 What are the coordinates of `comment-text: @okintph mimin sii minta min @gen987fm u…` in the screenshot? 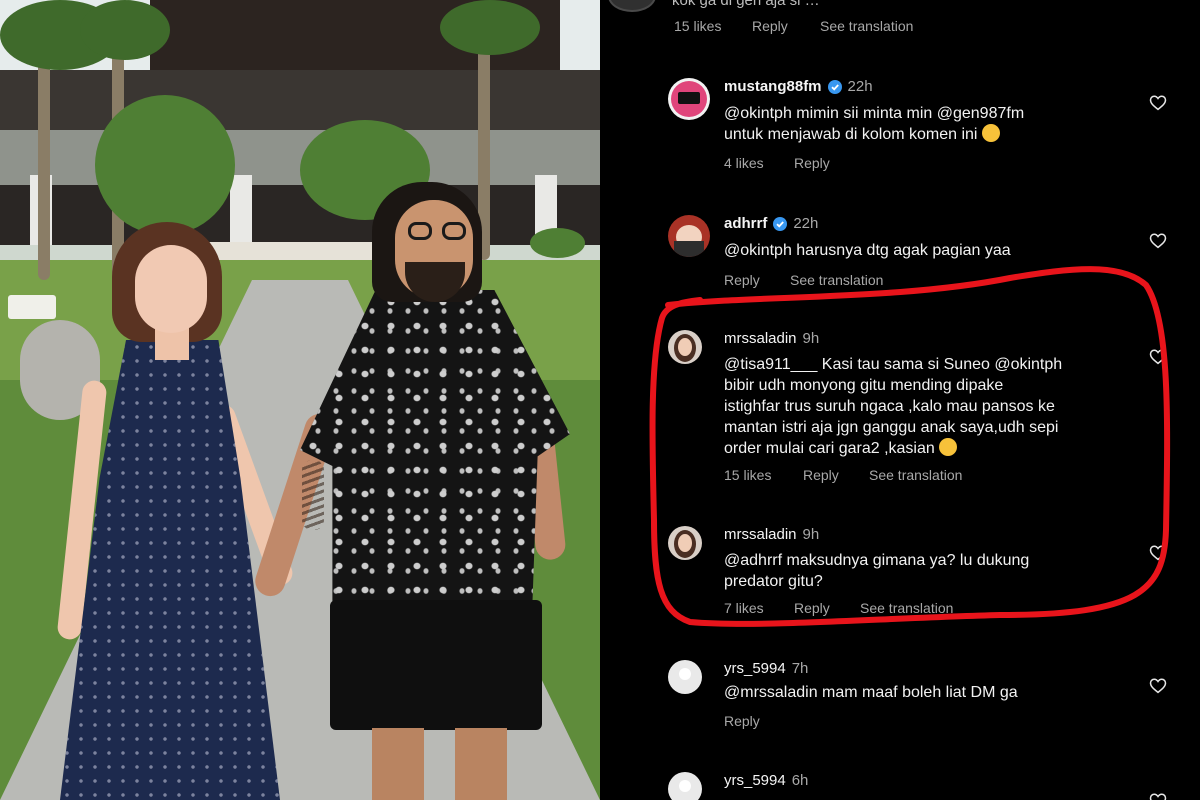 It's located at (934, 124).